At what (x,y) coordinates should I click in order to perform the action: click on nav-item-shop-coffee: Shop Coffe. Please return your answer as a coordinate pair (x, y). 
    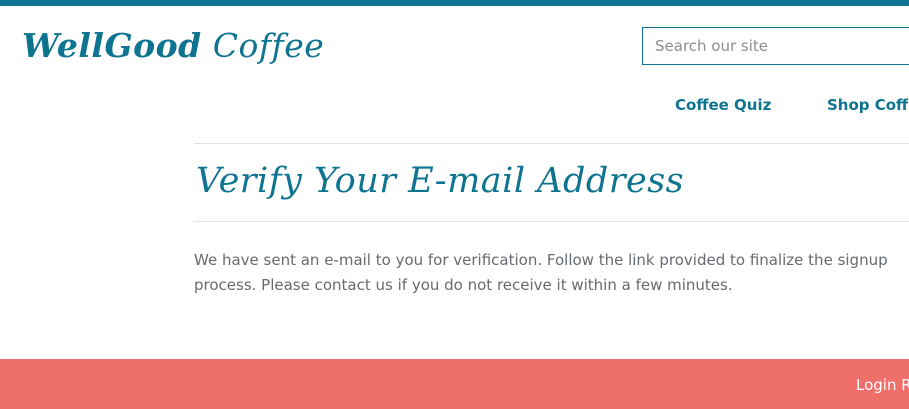
    Looking at the image, I should click on (868, 105).